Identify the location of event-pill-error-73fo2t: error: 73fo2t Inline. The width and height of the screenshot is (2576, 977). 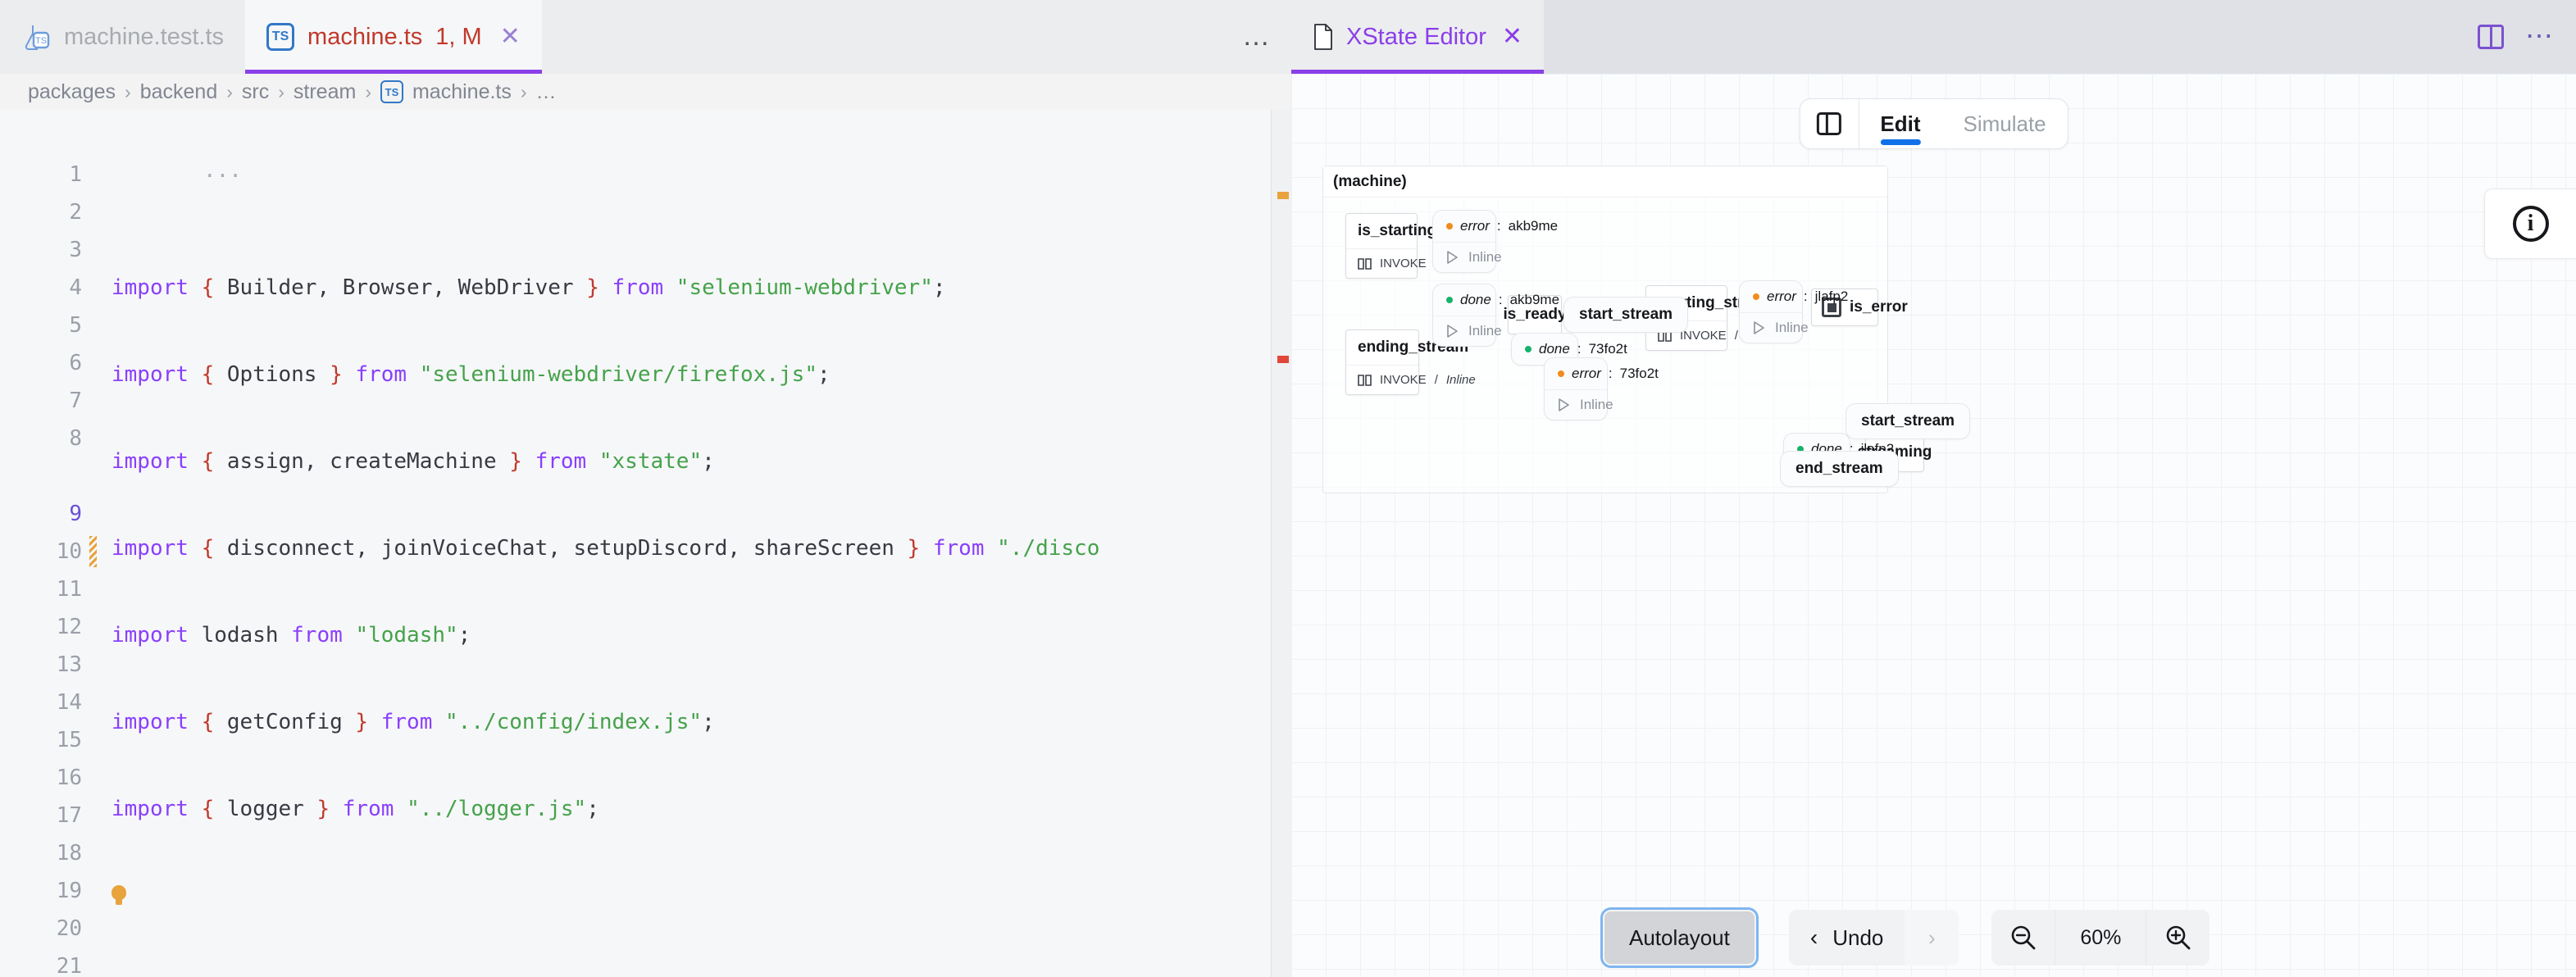
(1601, 389).